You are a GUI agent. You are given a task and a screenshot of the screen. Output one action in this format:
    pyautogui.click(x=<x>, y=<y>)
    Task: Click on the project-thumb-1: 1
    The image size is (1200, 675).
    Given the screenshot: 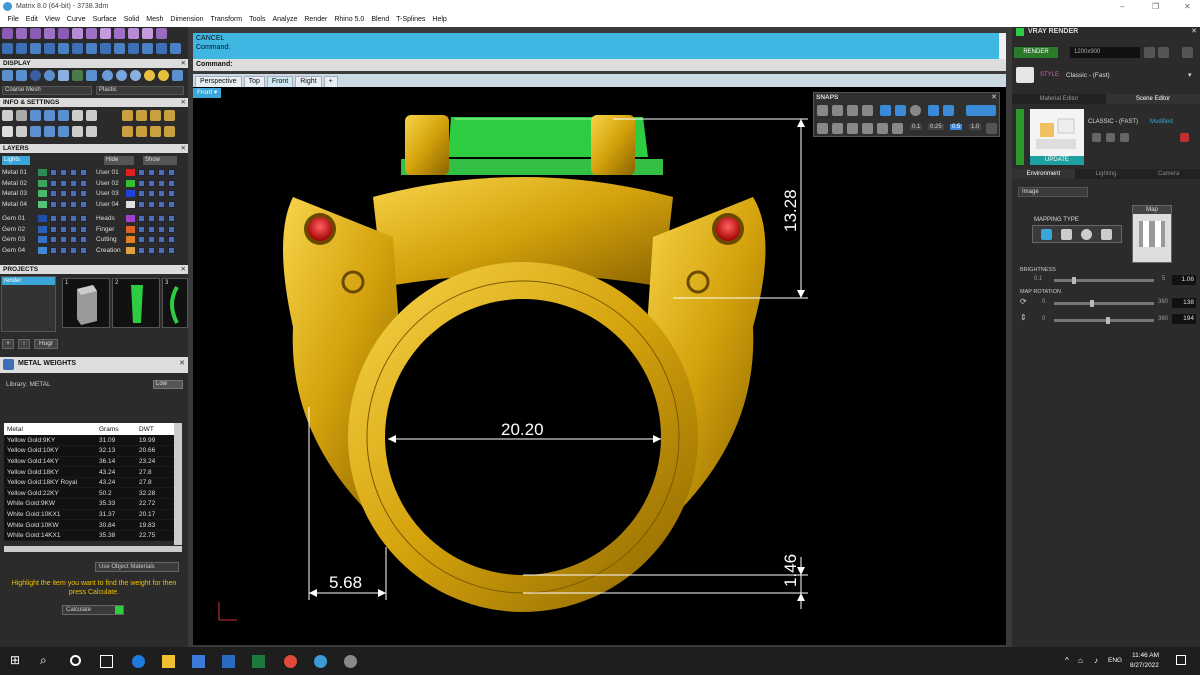 What is the action you would take?
    pyautogui.click(x=86, y=303)
    